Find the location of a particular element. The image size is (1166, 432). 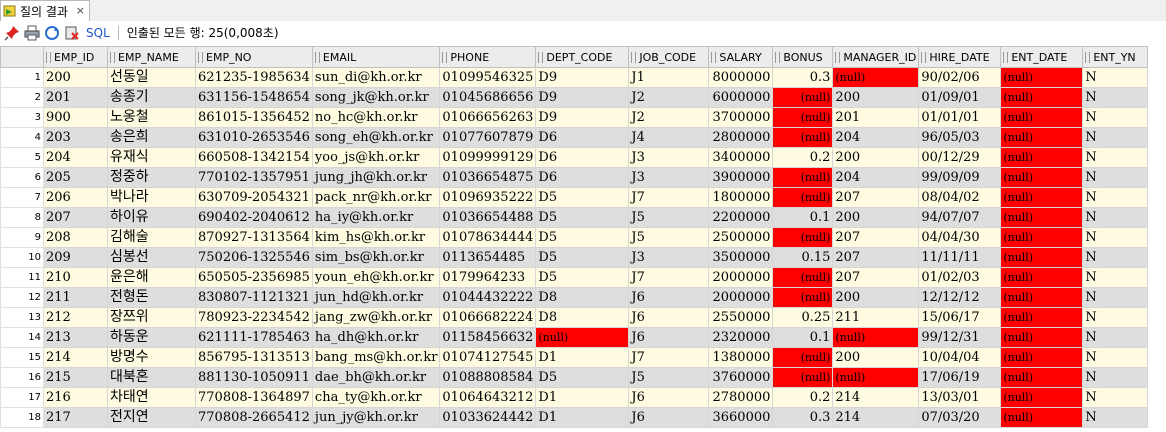

cell-email: yoo_js@kh.or.kr is located at coordinates (376, 157).